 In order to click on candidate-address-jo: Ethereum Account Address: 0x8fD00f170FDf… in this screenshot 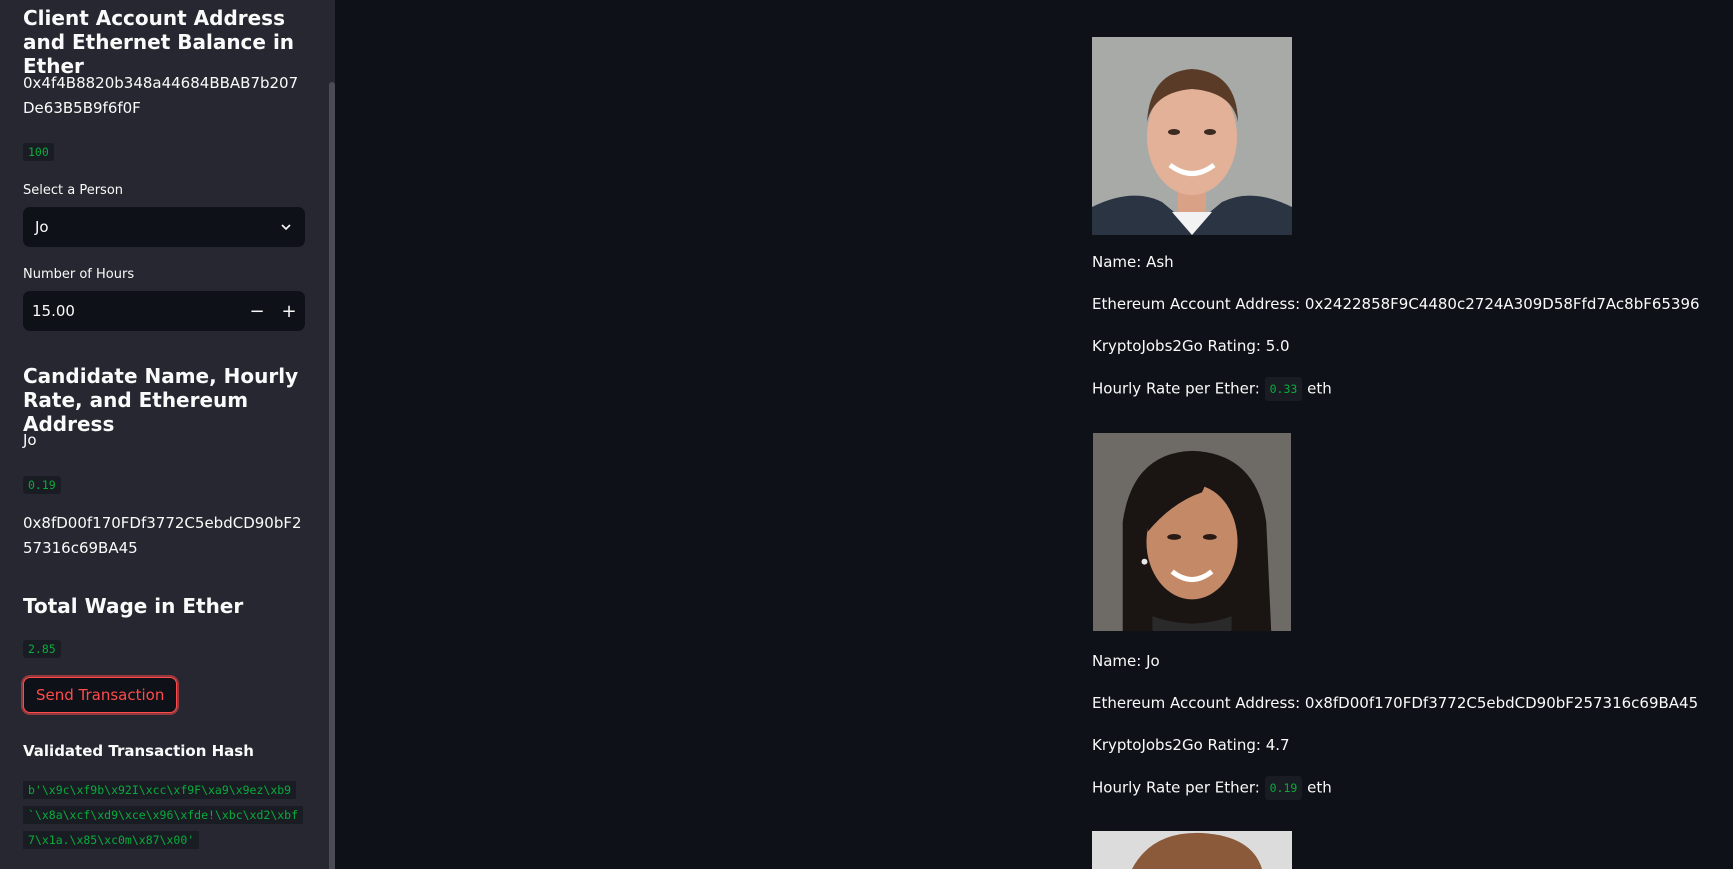, I will do `click(1395, 703)`.